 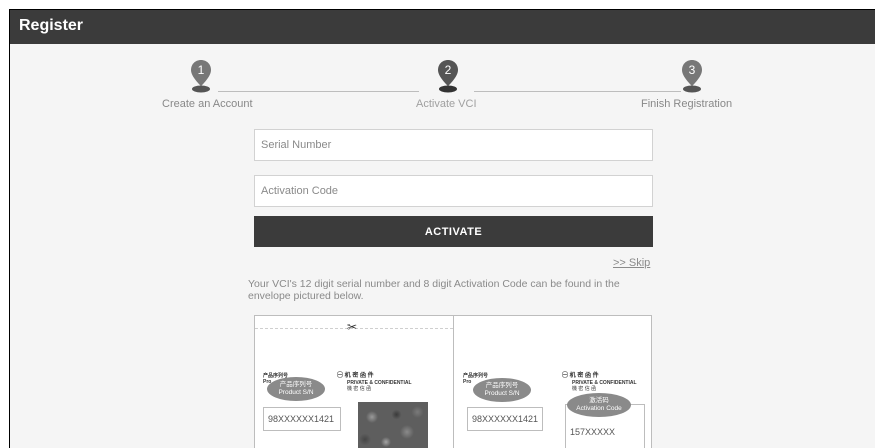 I want to click on step-1-label: Create an Account, so click(x=207, y=104).